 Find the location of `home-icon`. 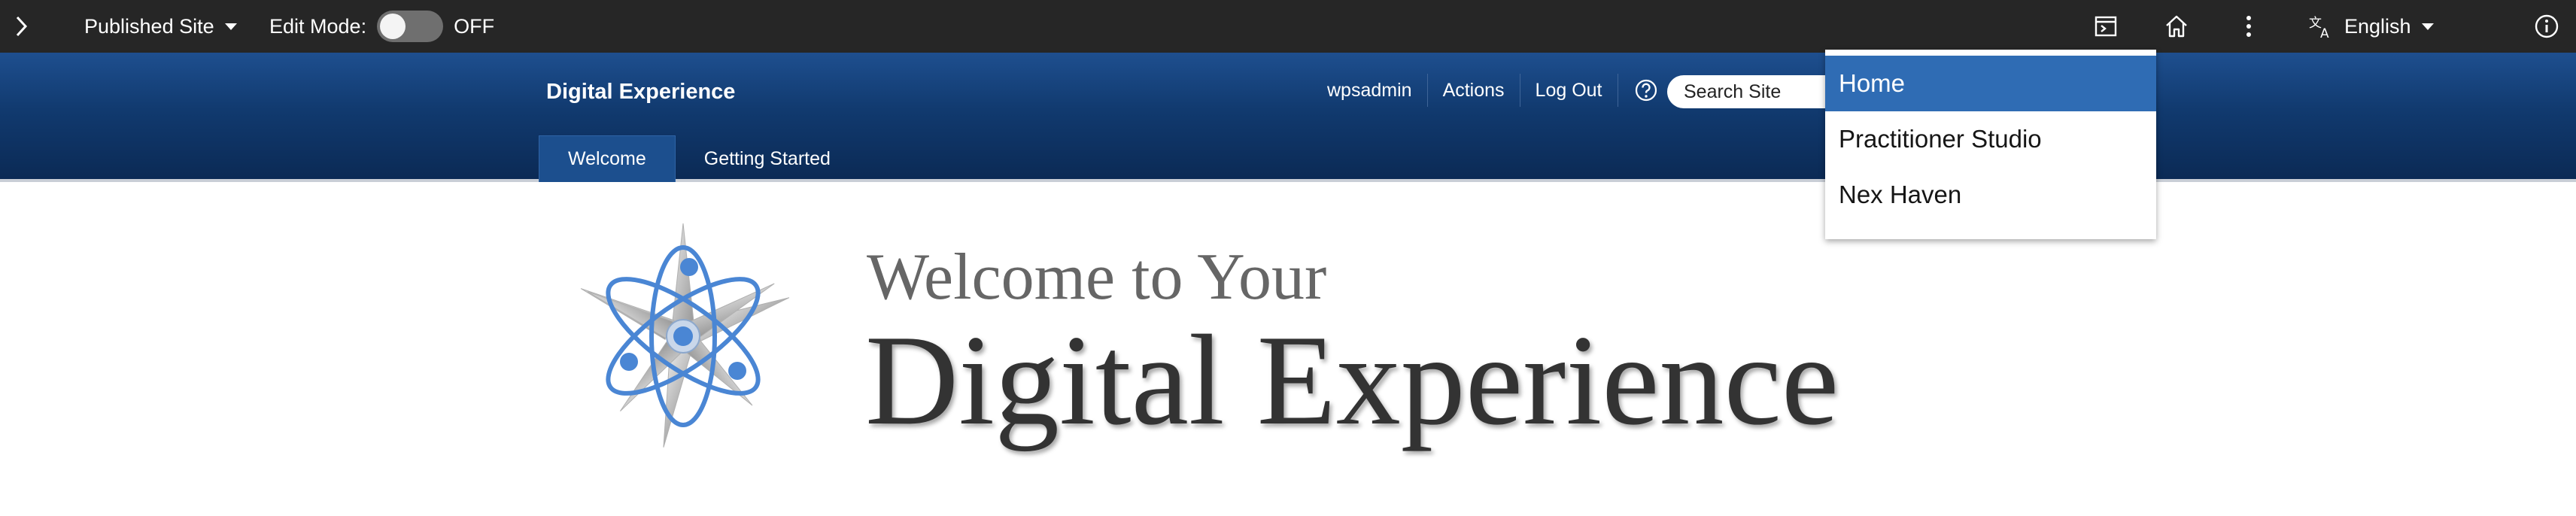

home-icon is located at coordinates (2176, 26).